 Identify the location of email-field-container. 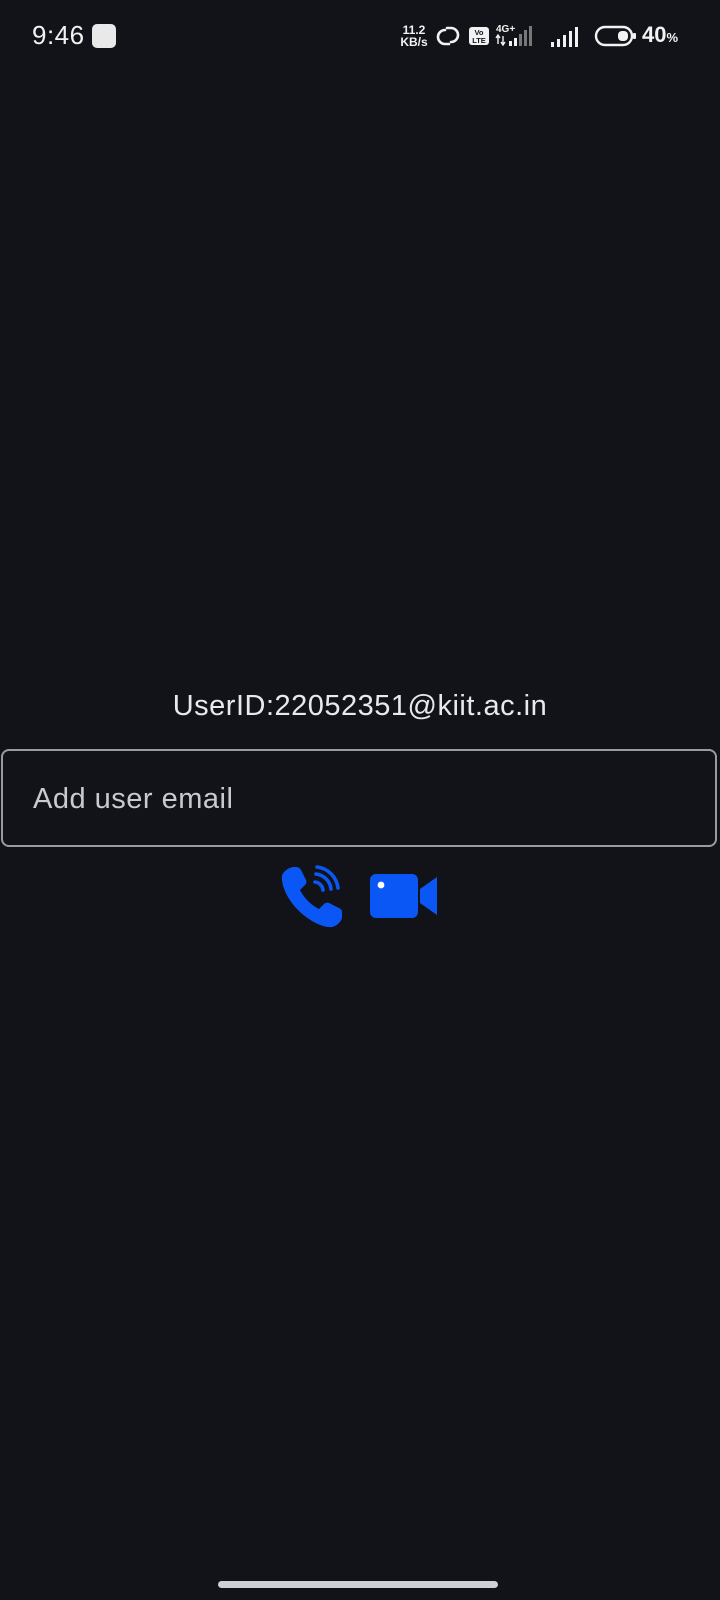
(359, 798).